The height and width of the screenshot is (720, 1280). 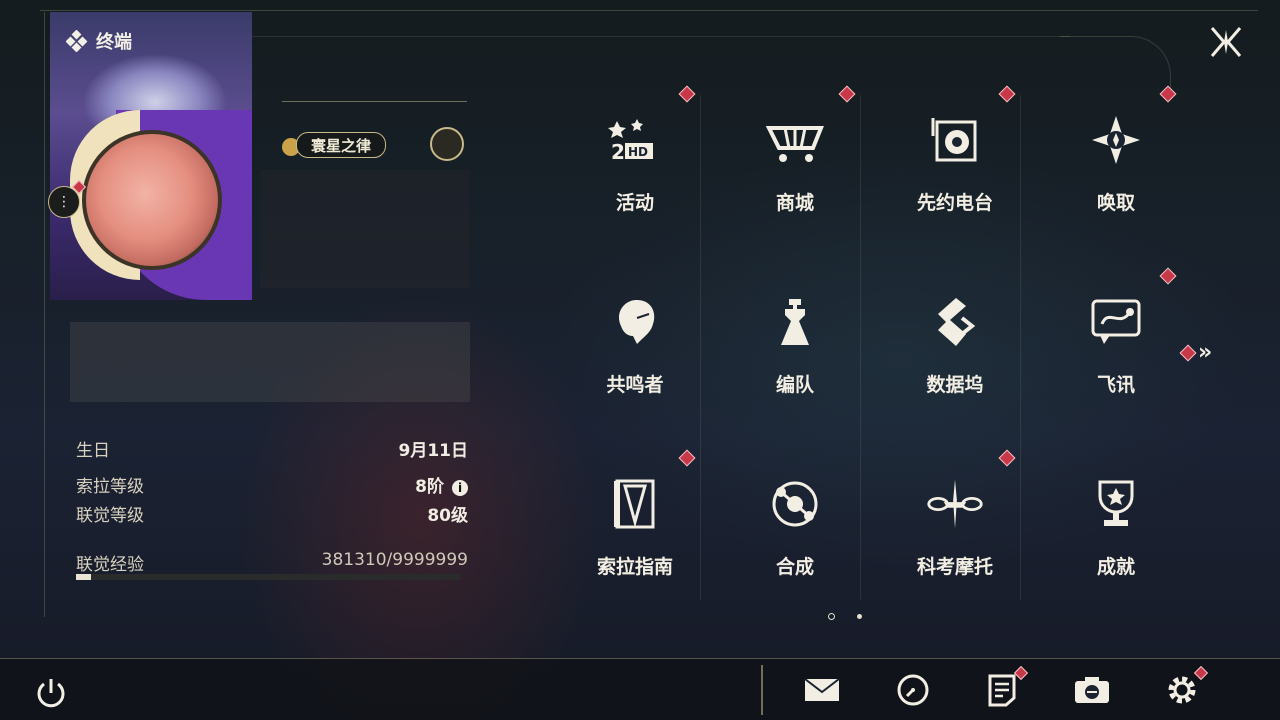 I want to click on menu-tile: 共鸣者, so click(x=635, y=352).